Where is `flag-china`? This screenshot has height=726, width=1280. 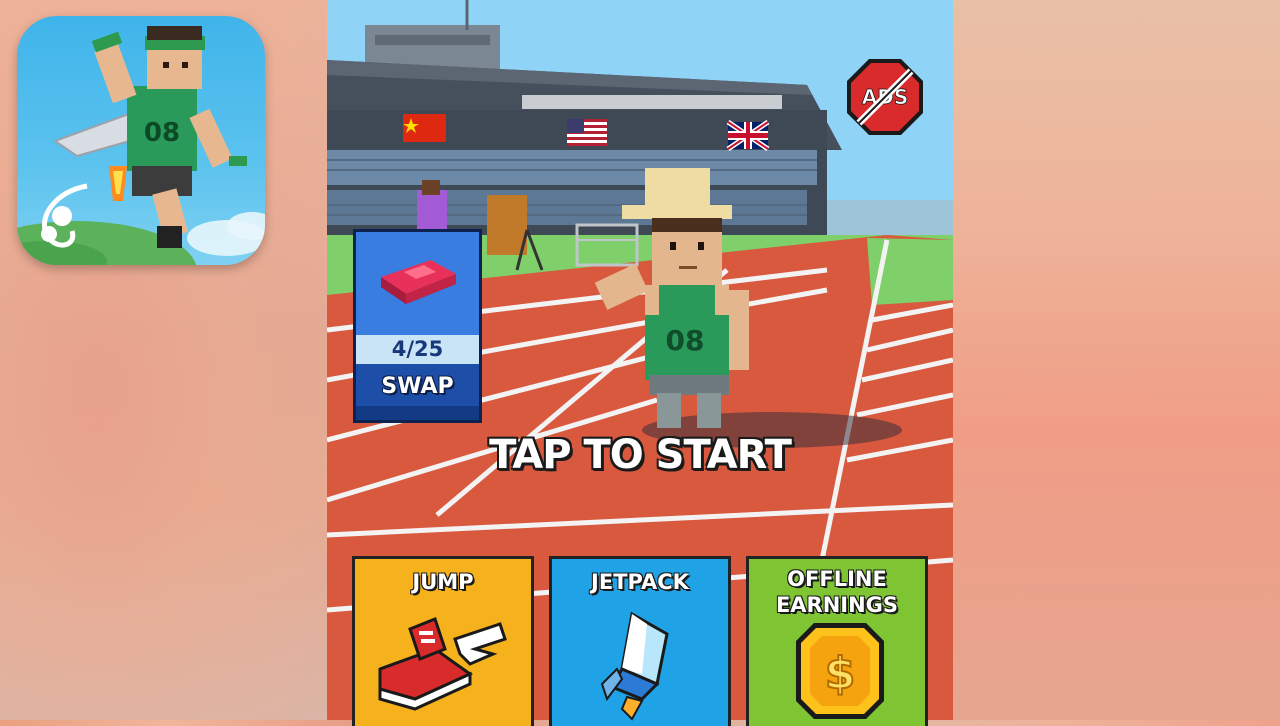 flag-china is located at coordinates (424, 128).